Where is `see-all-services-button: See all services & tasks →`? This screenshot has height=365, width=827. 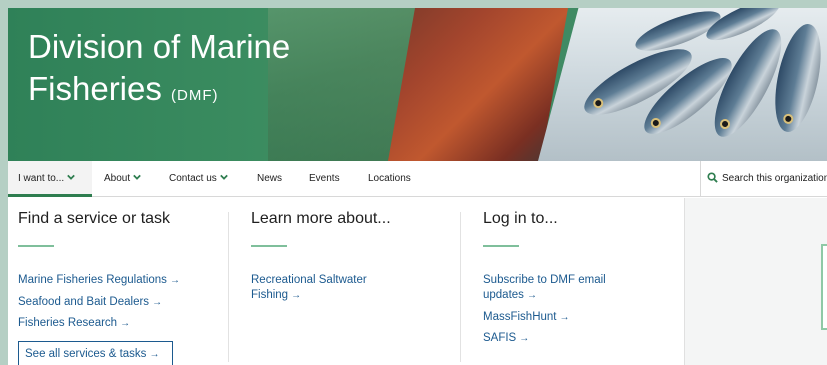 see-all-services-button: See all services & tasks → is located at coordinates (95, 353).